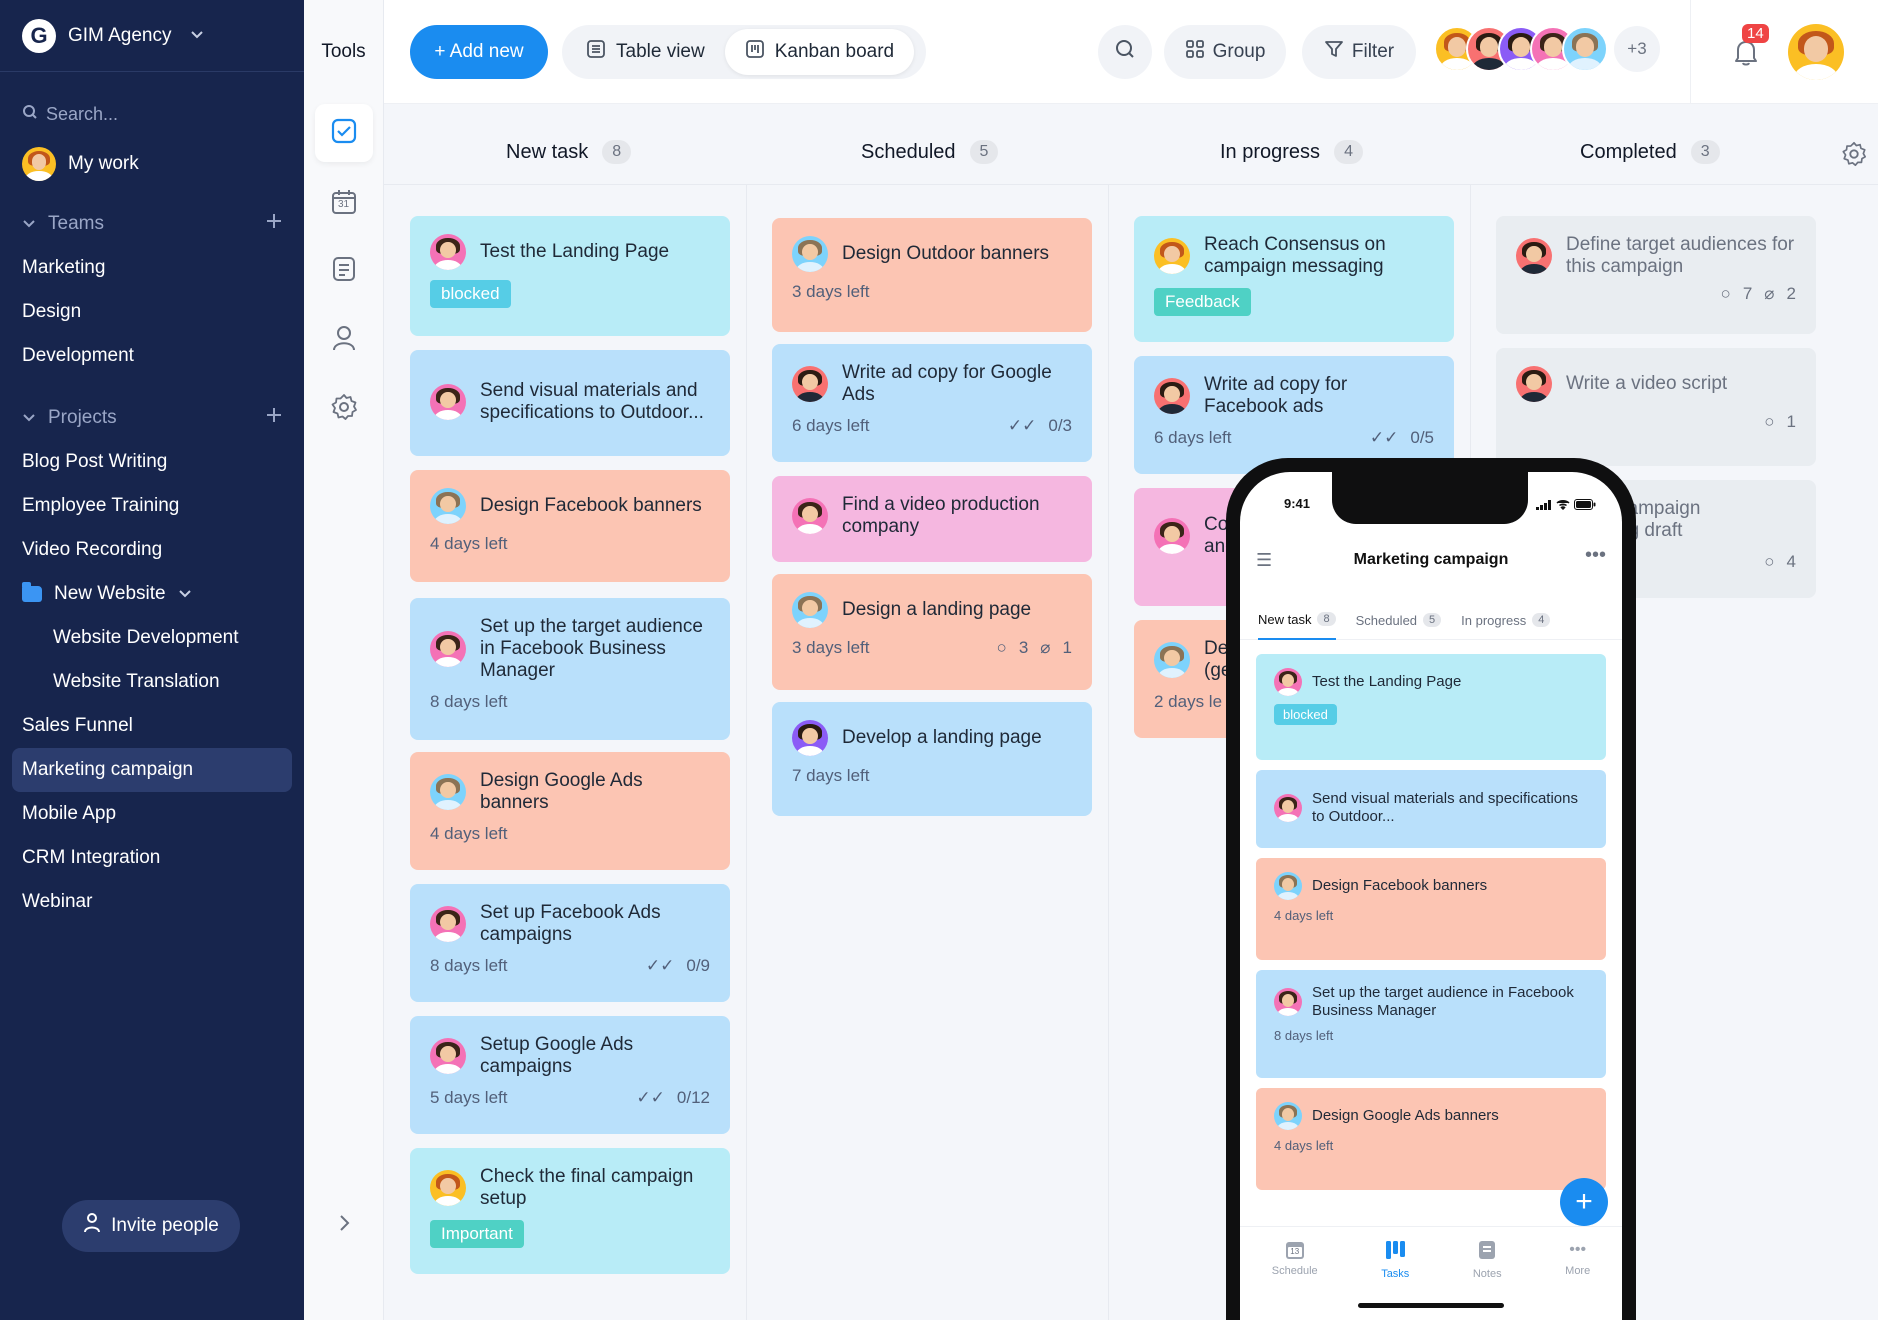 This screenshot has height=1320, width=1878. What do you see at coordinates (932, 519) in the screenshot?
I see `task-card: Find a video production company` at bounding box center [932, 519].